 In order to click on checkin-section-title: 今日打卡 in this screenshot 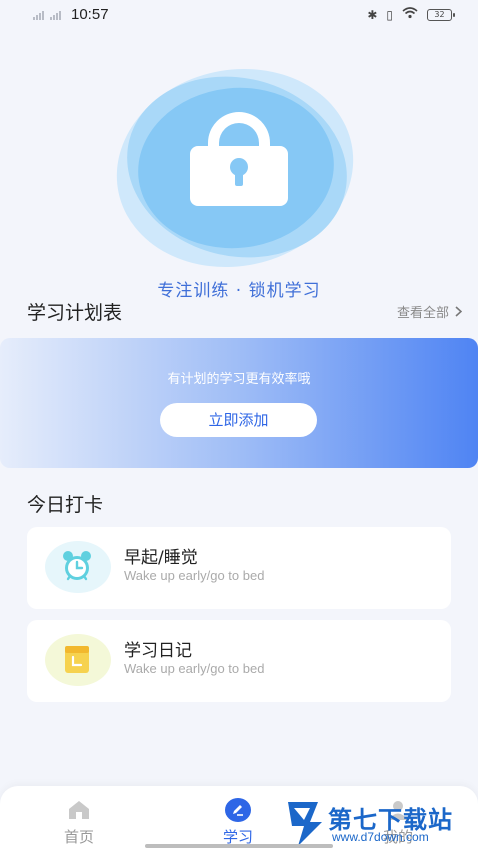, I will do `click(65, 505)`.